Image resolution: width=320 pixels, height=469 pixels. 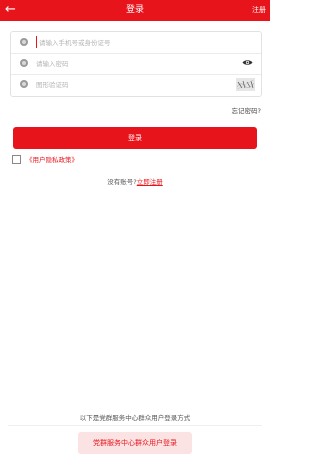 I want to click on captcha-row, so click(x=136, y=85).